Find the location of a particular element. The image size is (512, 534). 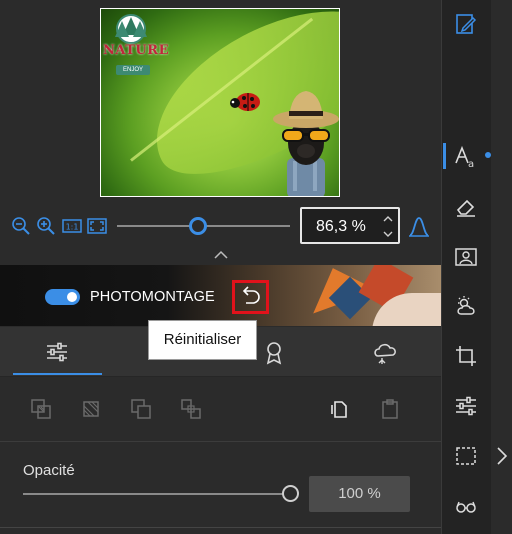

fit-to-screen-icon is located at coordinates (97, 226).